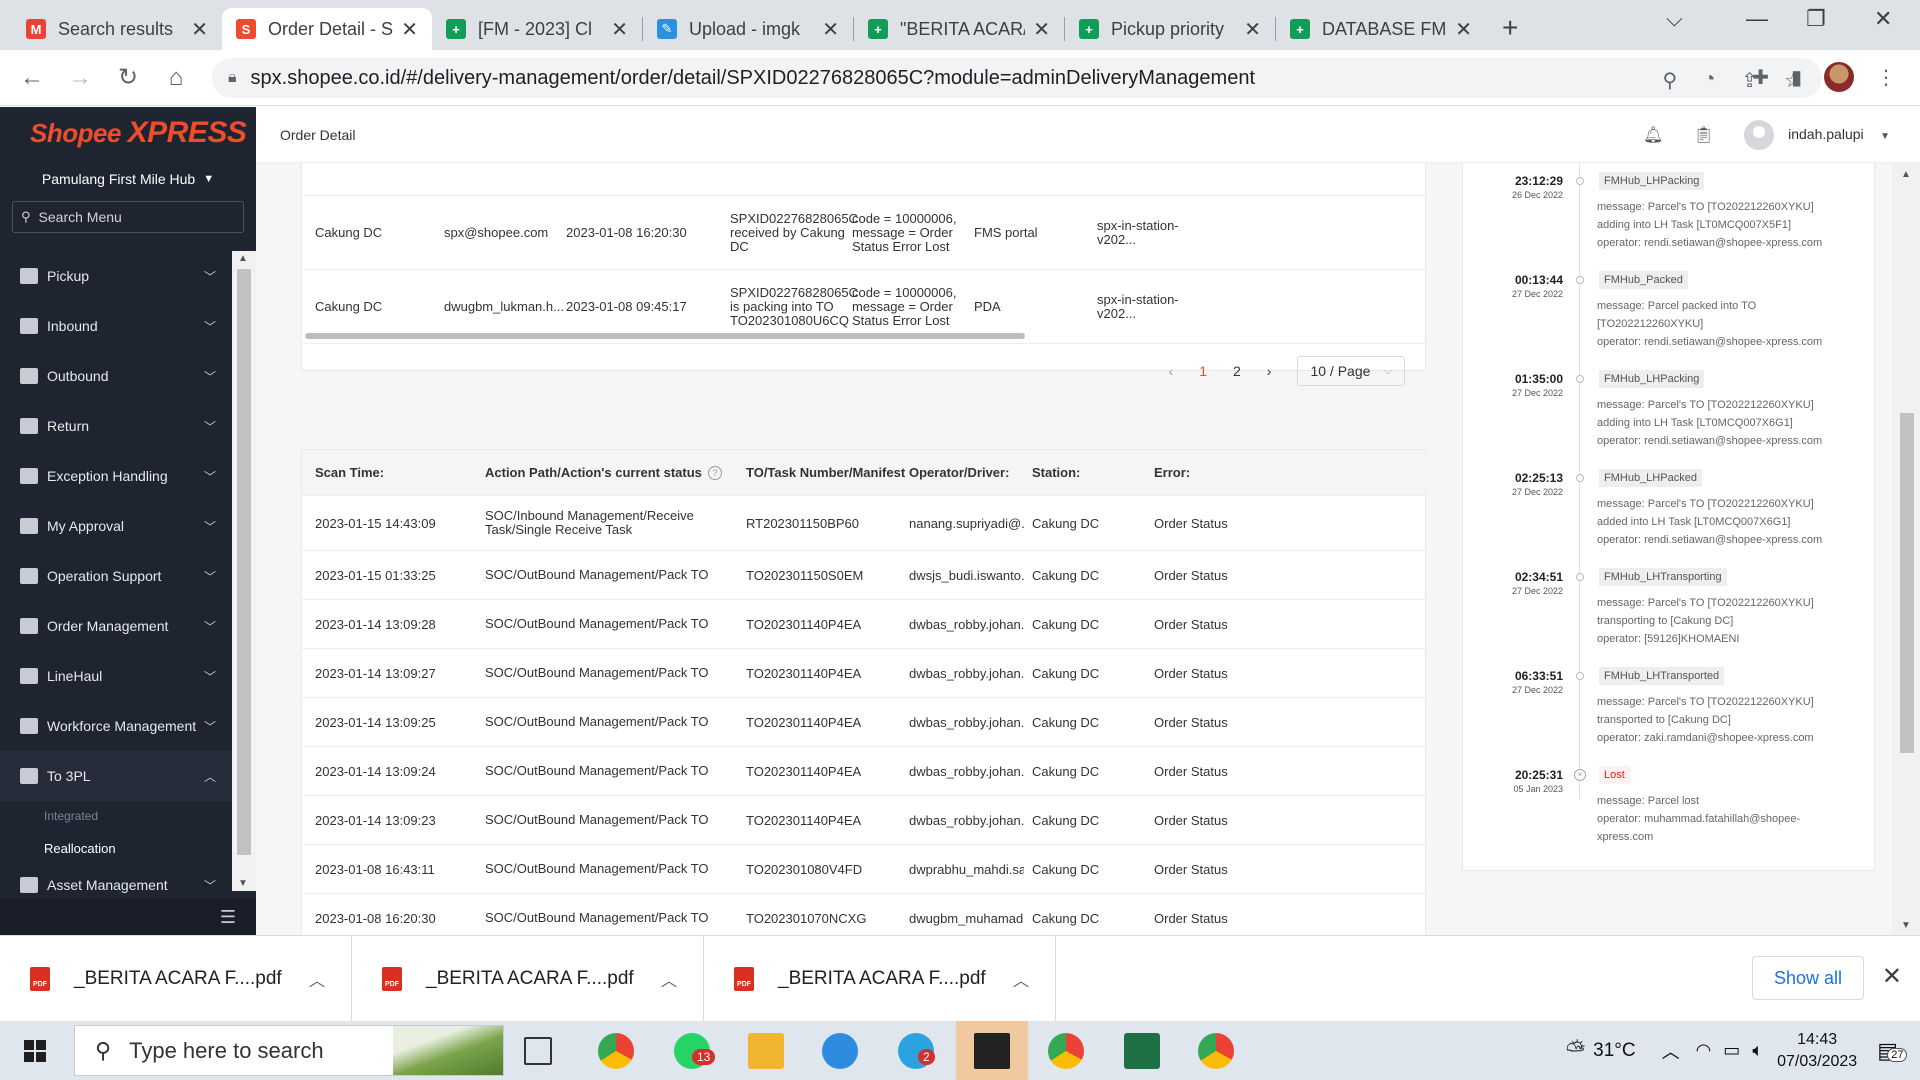  What do you see at coordinates (992, 1051) in the screenshot?
I see `sticky-notes-icon` at bounding box center [992, 1051].